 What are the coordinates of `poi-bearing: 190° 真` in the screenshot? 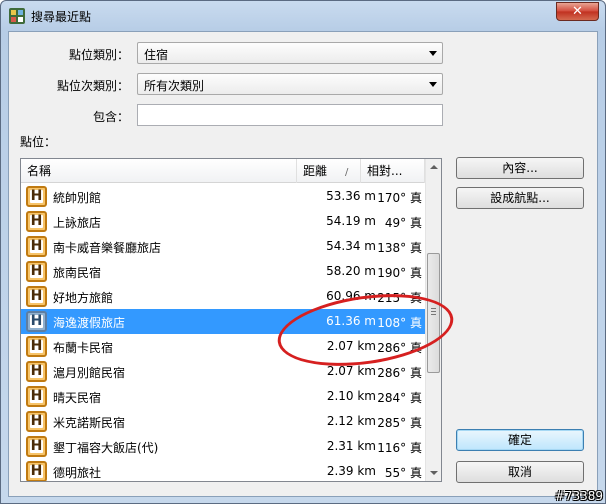 It's located at (399, 273).